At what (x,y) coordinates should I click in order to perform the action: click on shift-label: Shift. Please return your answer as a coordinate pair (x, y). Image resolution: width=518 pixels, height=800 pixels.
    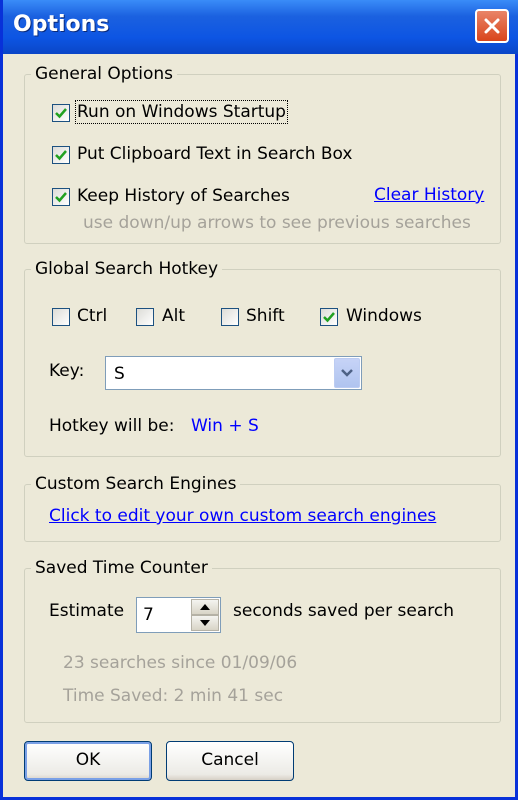
    Looking at the image, I should click on (265, 316).